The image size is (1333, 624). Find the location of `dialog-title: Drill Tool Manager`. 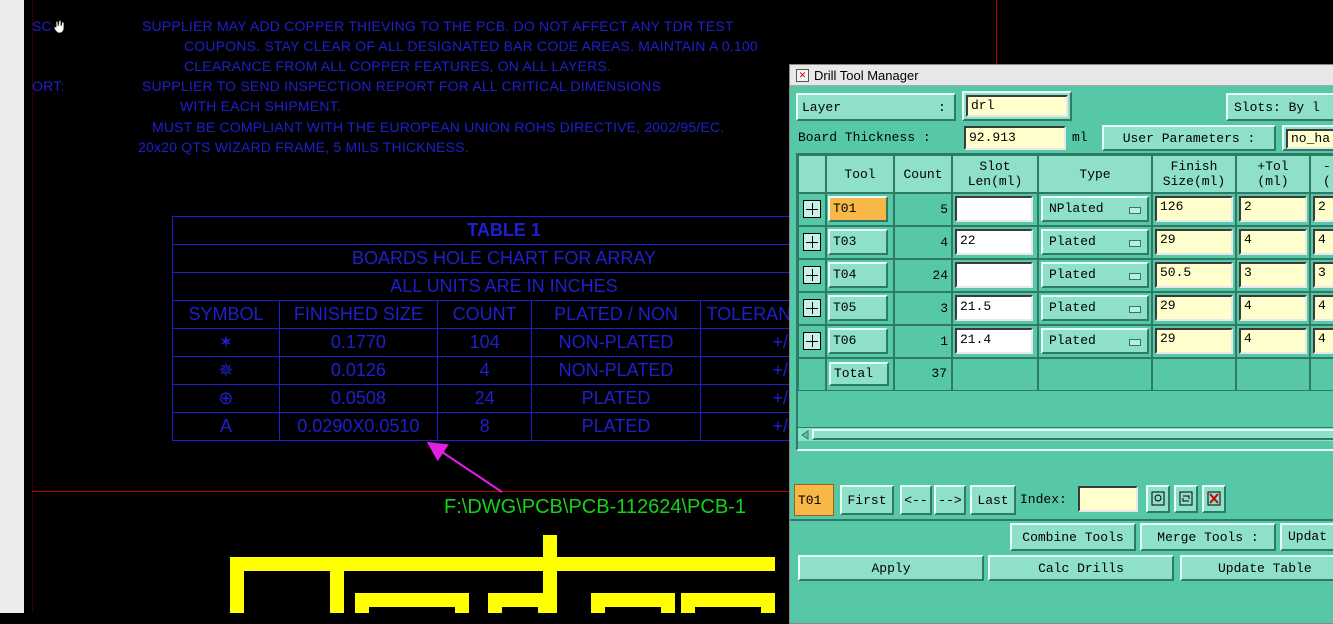

dialog-title: Drill Tool Manager is located at coordinates (866, 75).